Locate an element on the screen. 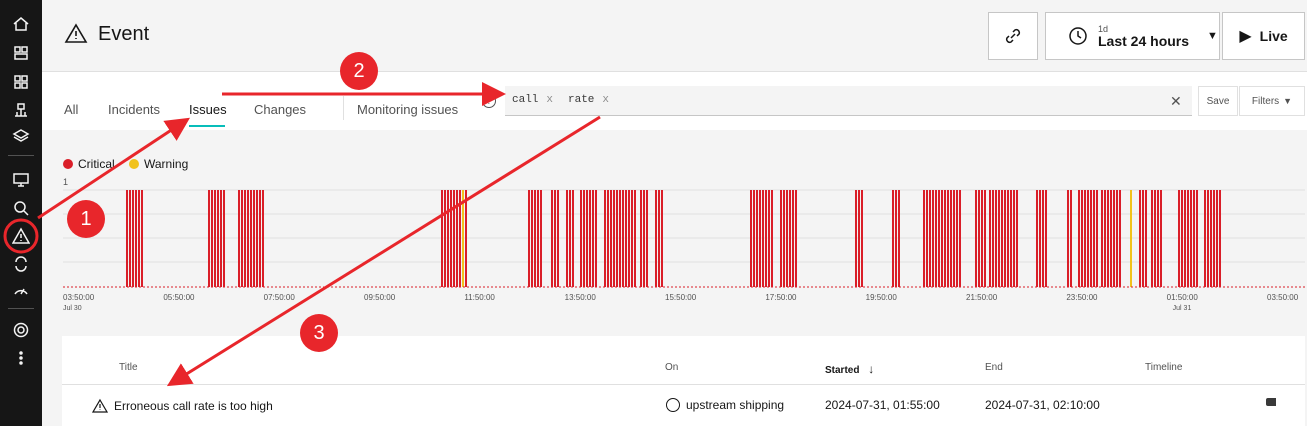  row-title: Erroneous call rate is too high is located at coordinates (182, 406).